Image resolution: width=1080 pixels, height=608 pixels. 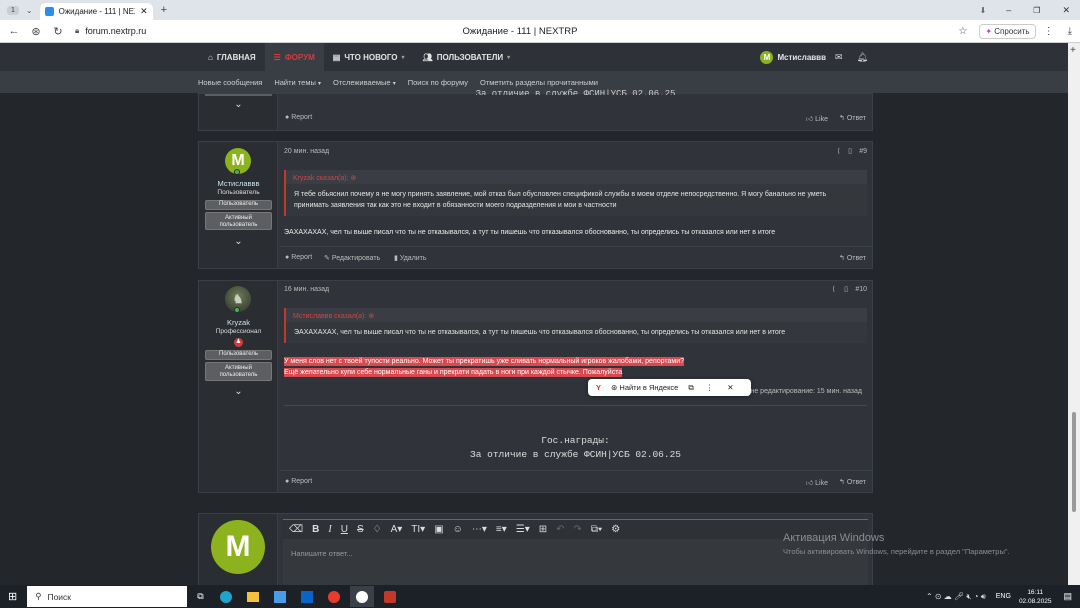 I want to click on italic-icon: I, so click(x=329, y=529).